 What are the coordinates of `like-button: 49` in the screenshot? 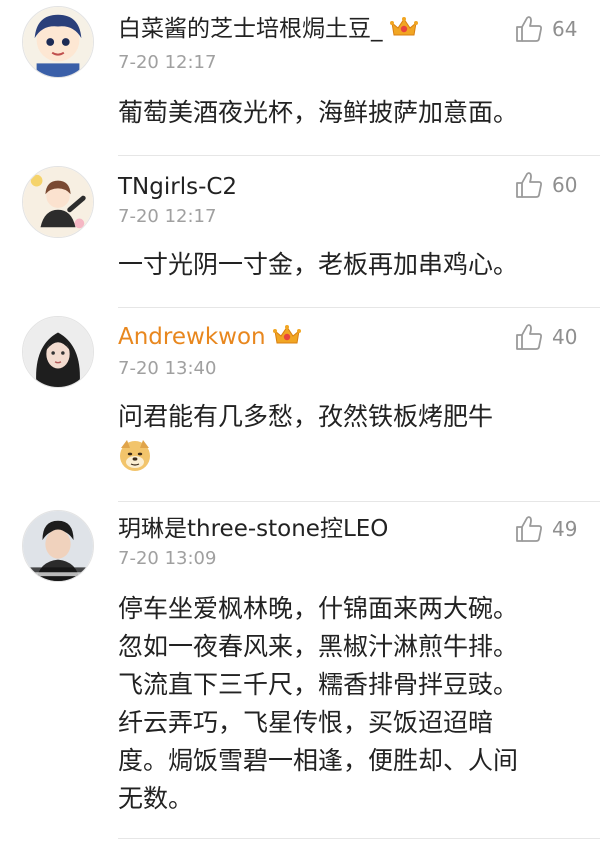 It's located at (546, 529).